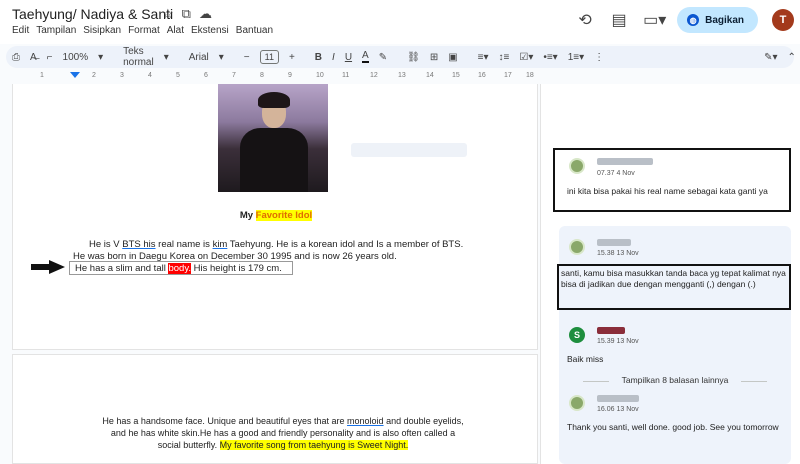  I want to click on spellcheck-icon: A̶, so click(33, 57).